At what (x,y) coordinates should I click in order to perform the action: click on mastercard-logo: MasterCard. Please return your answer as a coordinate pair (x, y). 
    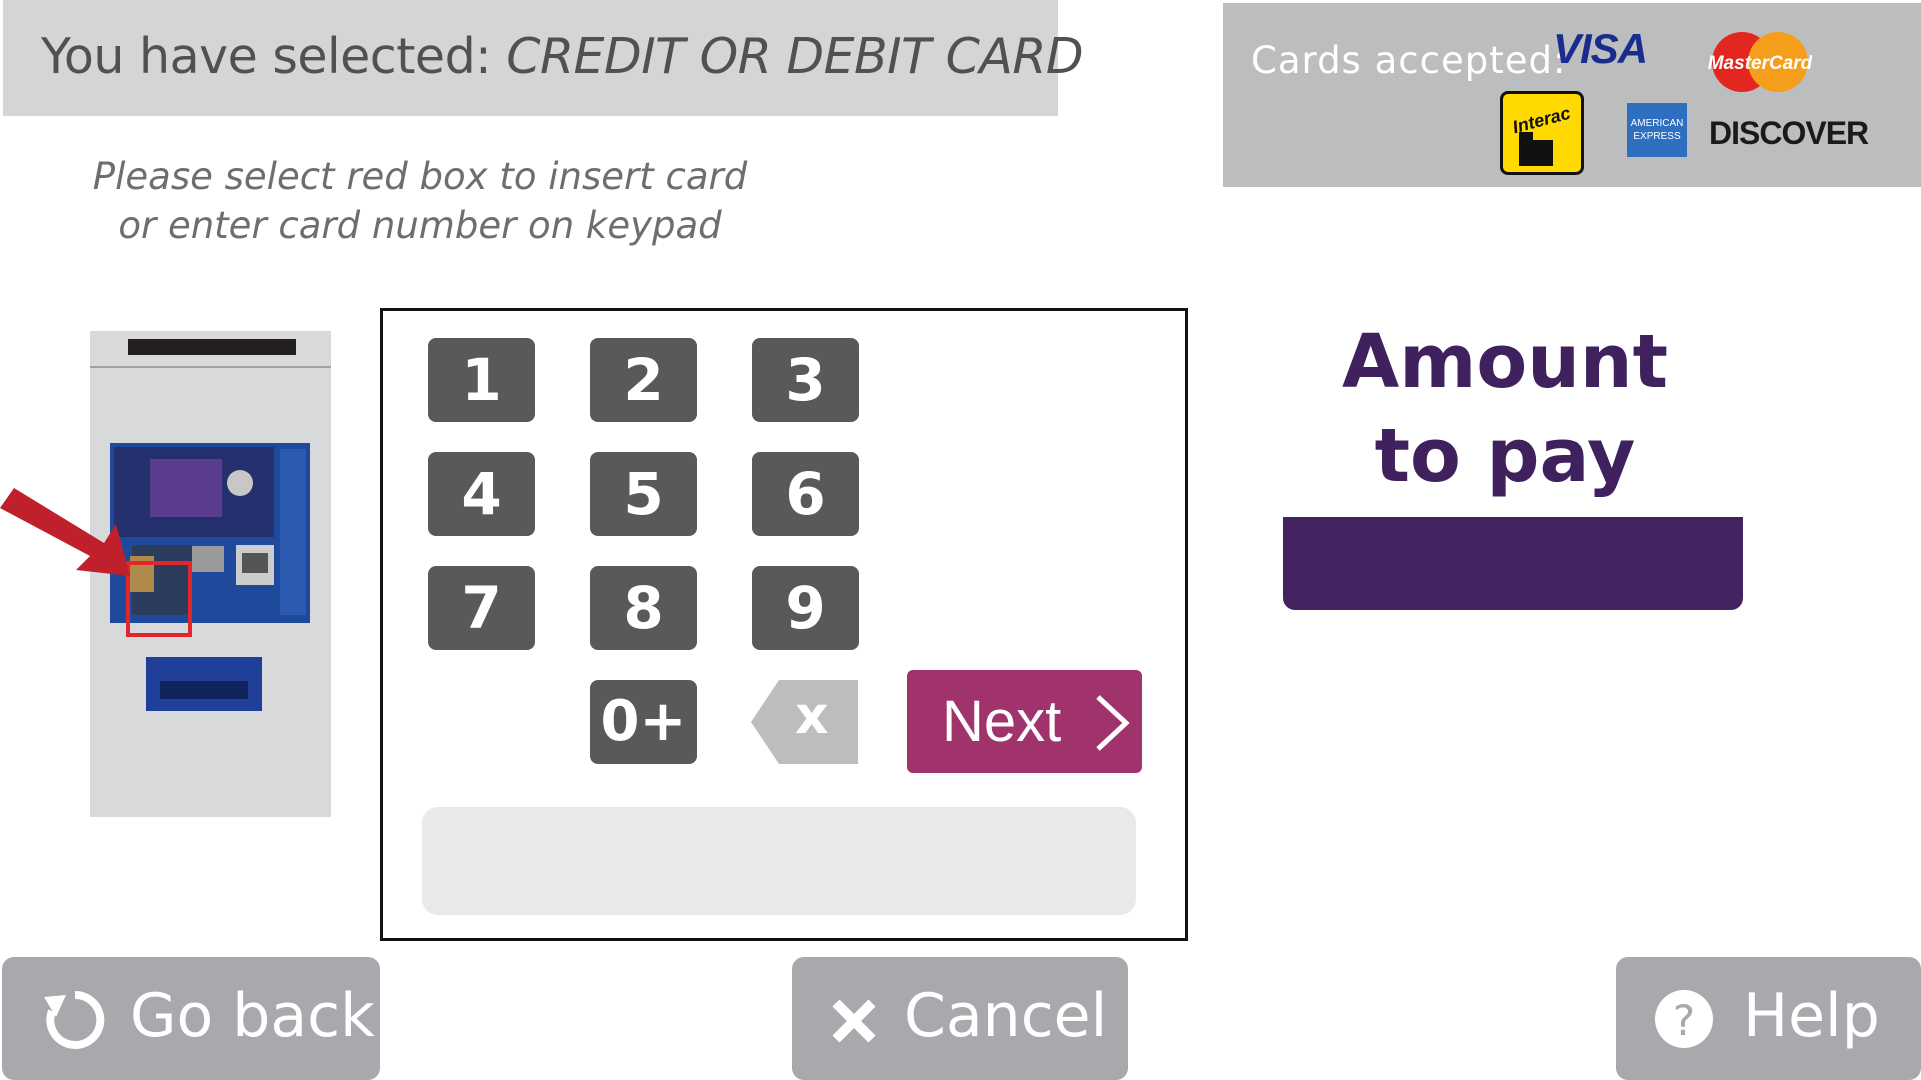
    Looking at the image, I should click on (1760, 62).